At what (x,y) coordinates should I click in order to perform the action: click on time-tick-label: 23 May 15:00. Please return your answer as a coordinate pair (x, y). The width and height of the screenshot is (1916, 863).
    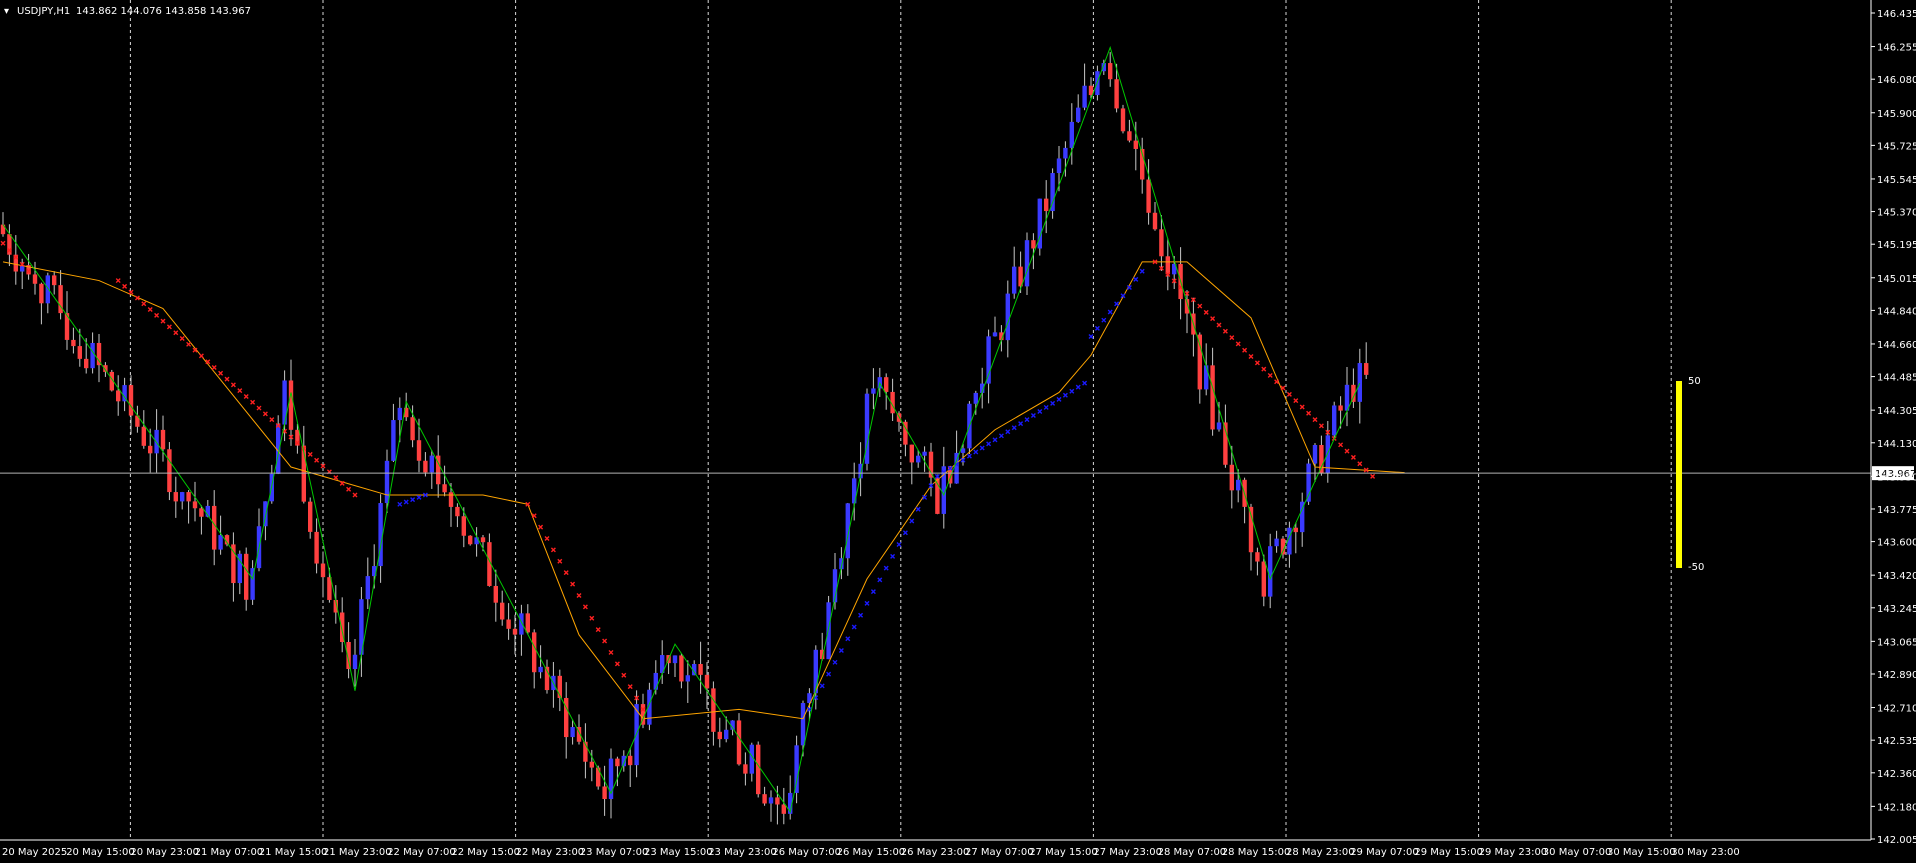
    Looking at the image, I should click on (678, 852).